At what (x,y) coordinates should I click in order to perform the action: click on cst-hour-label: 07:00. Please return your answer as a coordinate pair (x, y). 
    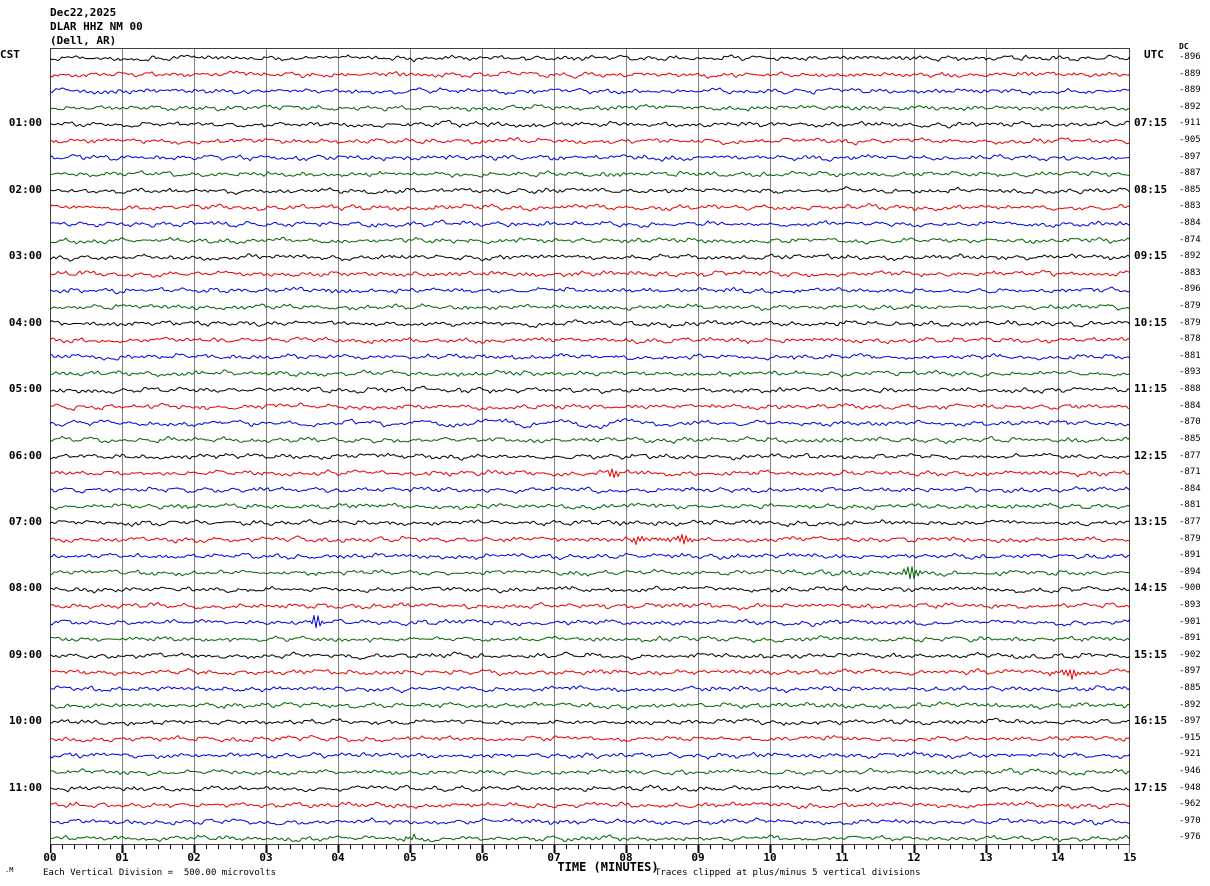
    Looking at the image, I should click on (25, 521).